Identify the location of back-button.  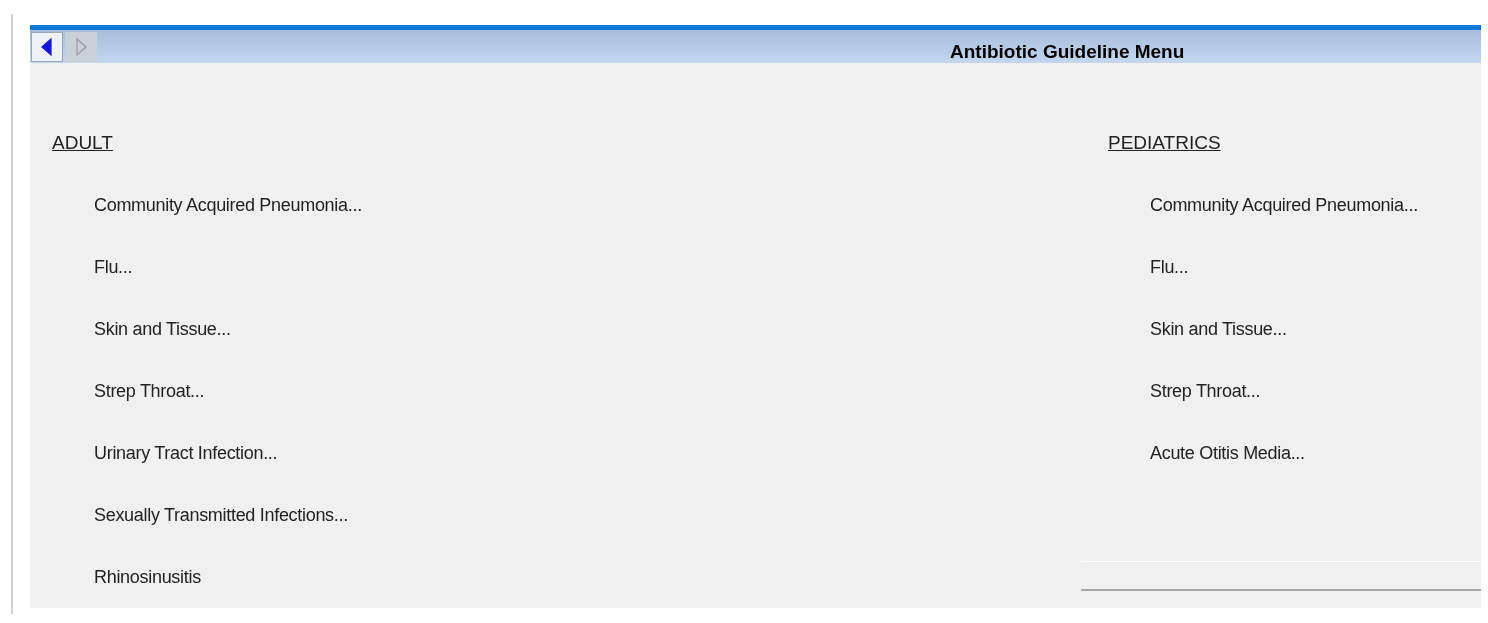
(47, 46).